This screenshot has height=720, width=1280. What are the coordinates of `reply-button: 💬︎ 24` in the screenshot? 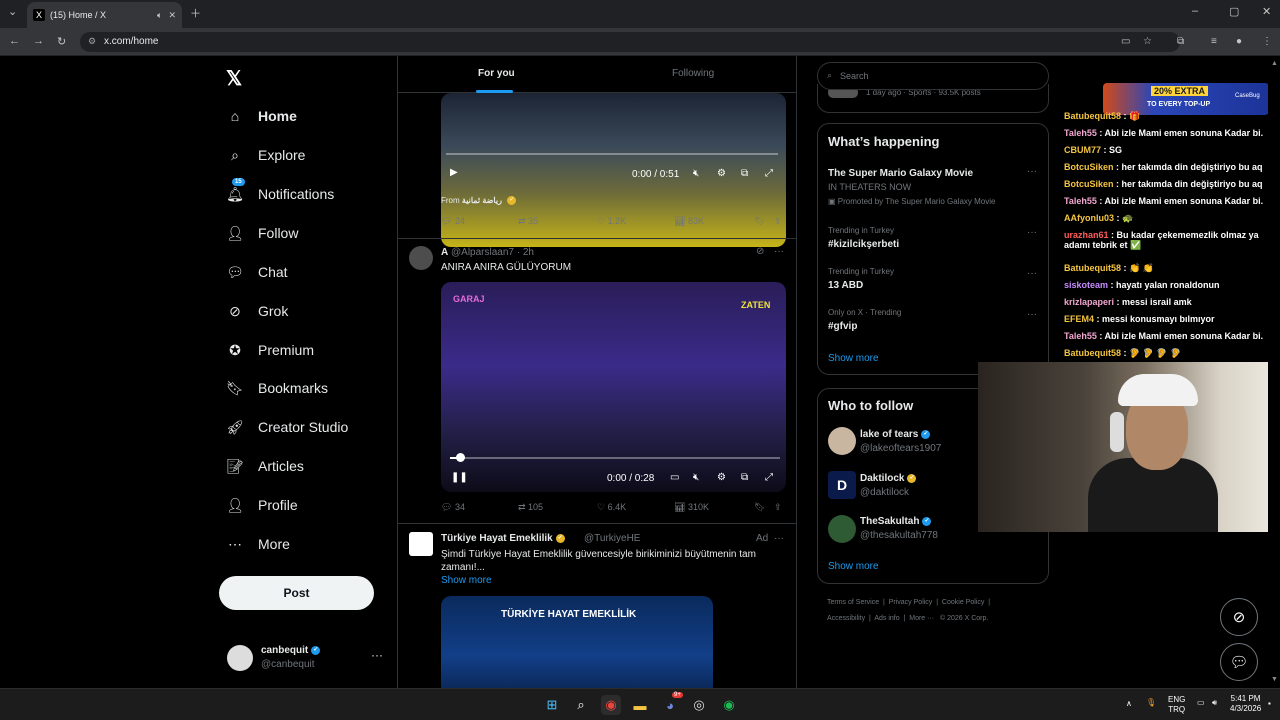 It's located at (453, 221).